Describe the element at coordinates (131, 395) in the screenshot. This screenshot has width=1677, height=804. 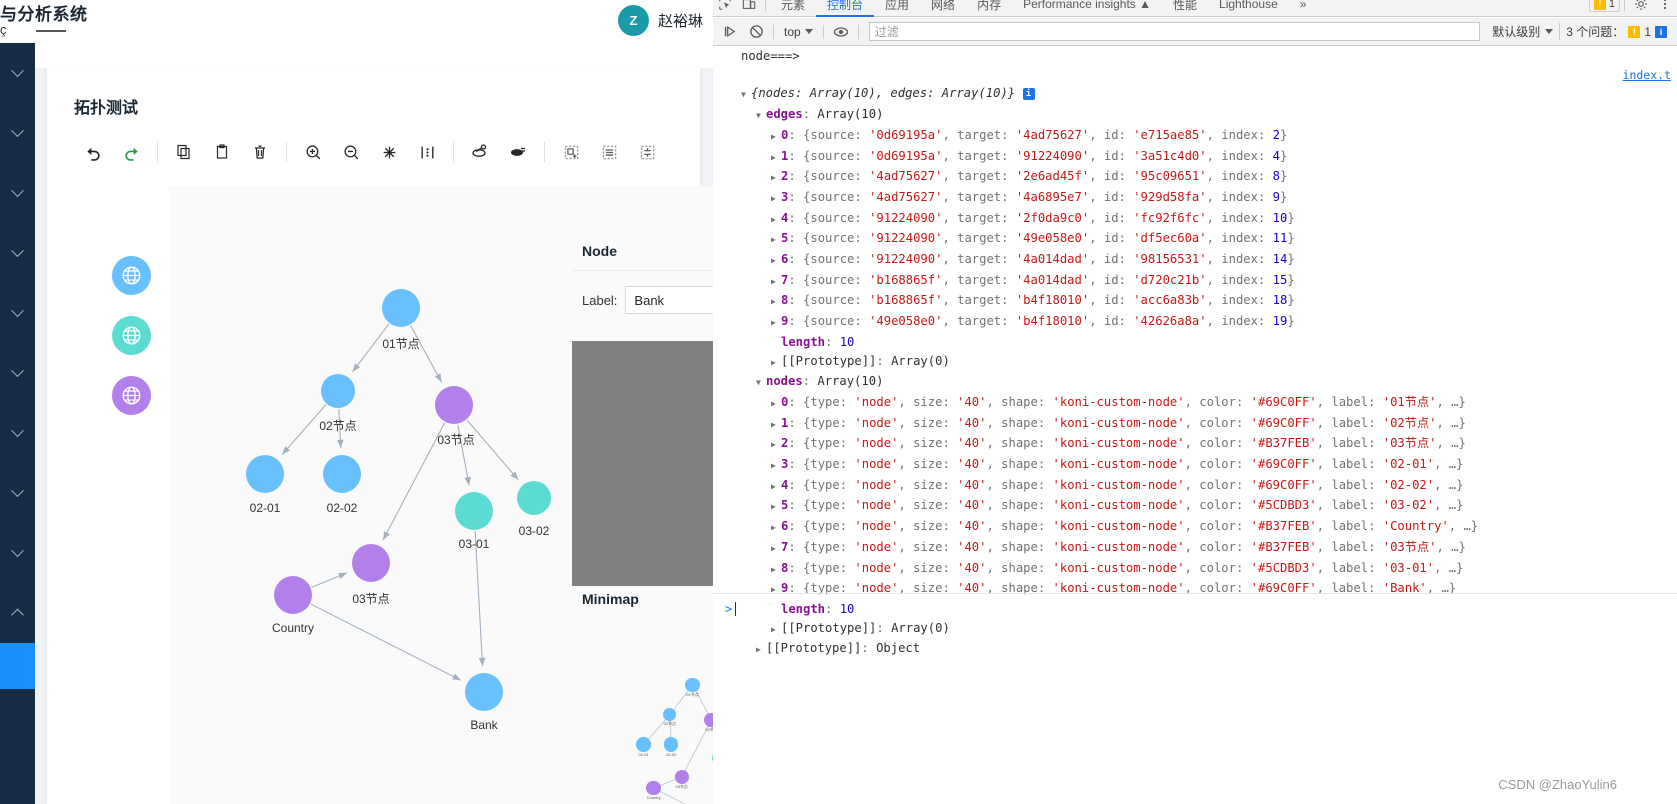
I see `palette-node-purple` at that location.